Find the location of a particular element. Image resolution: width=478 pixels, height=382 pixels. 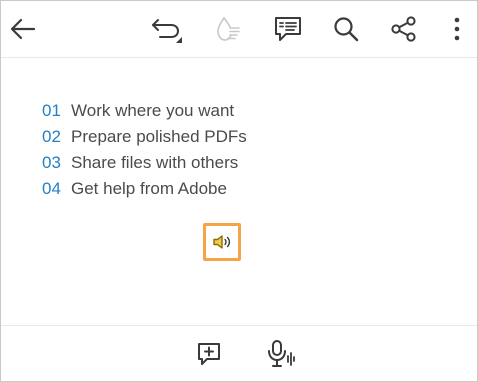

undo-button is located at coordinates (167, 29).